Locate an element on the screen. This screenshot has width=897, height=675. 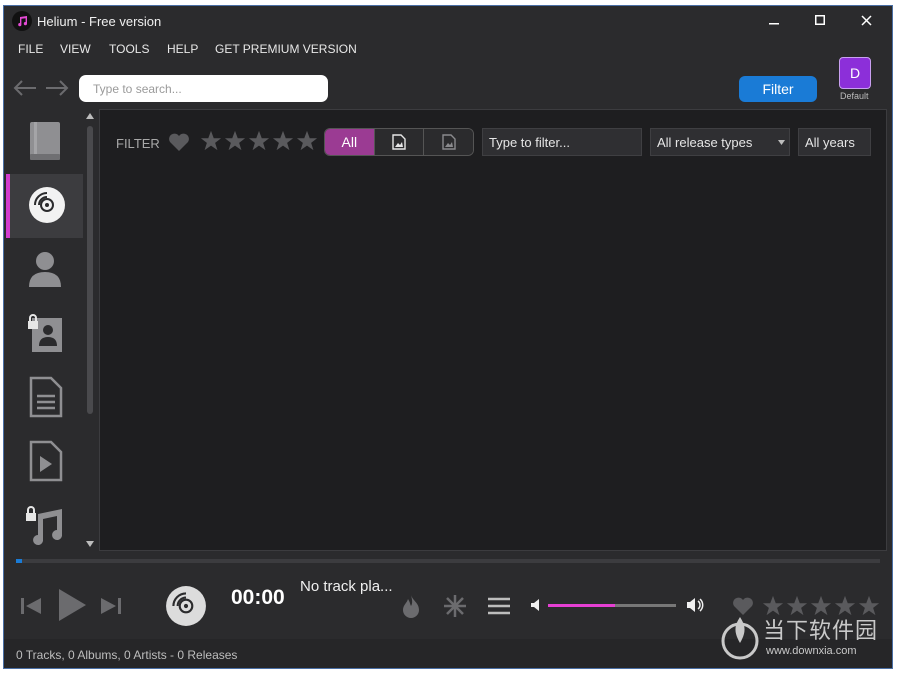
scroll-up-icon is located at coordinates (90, 116).